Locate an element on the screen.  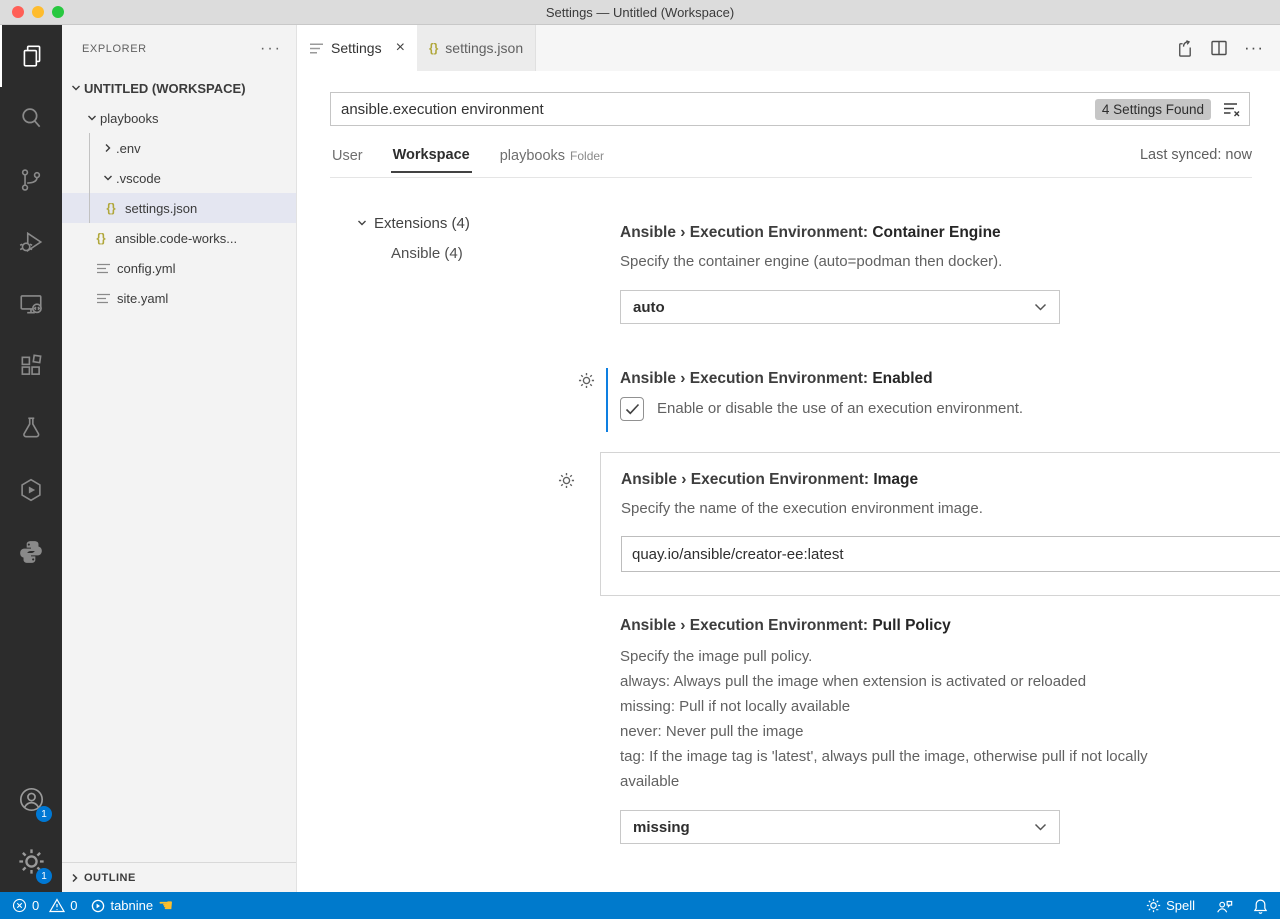
setting-name: Pull Policy is located at coordinates (911, 625).